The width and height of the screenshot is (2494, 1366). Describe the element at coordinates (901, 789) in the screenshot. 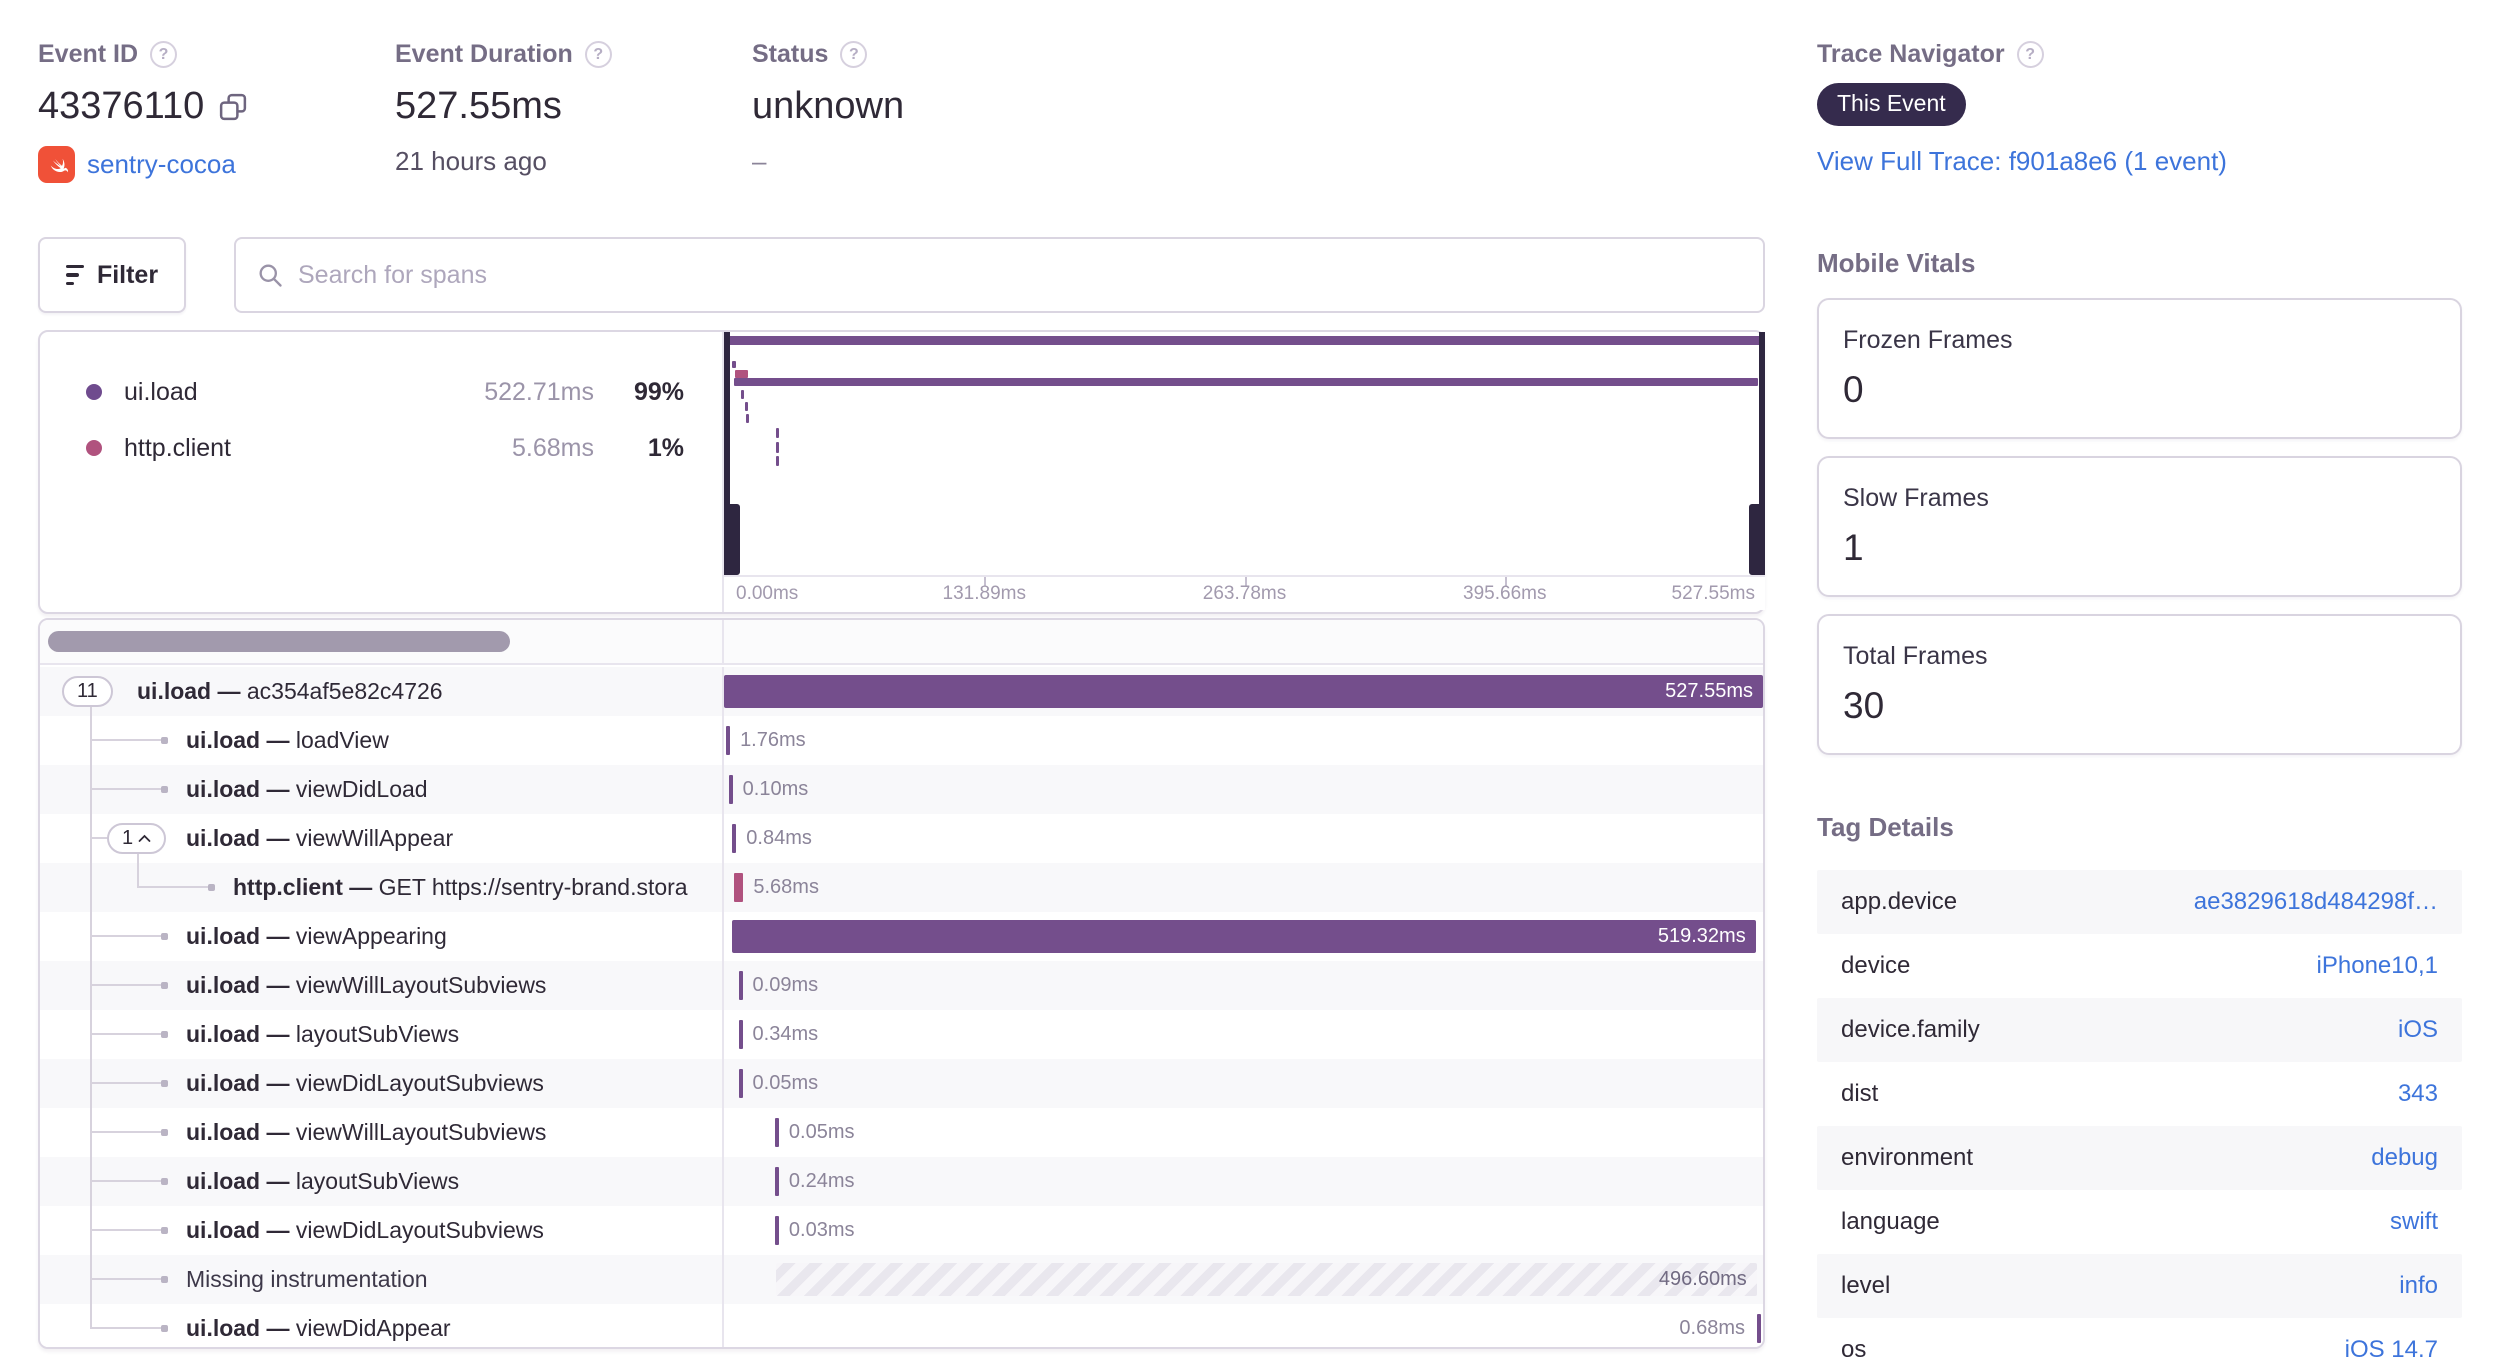

I see `span-row: ui.load — viewDidLoad 0.10ms` at that location.